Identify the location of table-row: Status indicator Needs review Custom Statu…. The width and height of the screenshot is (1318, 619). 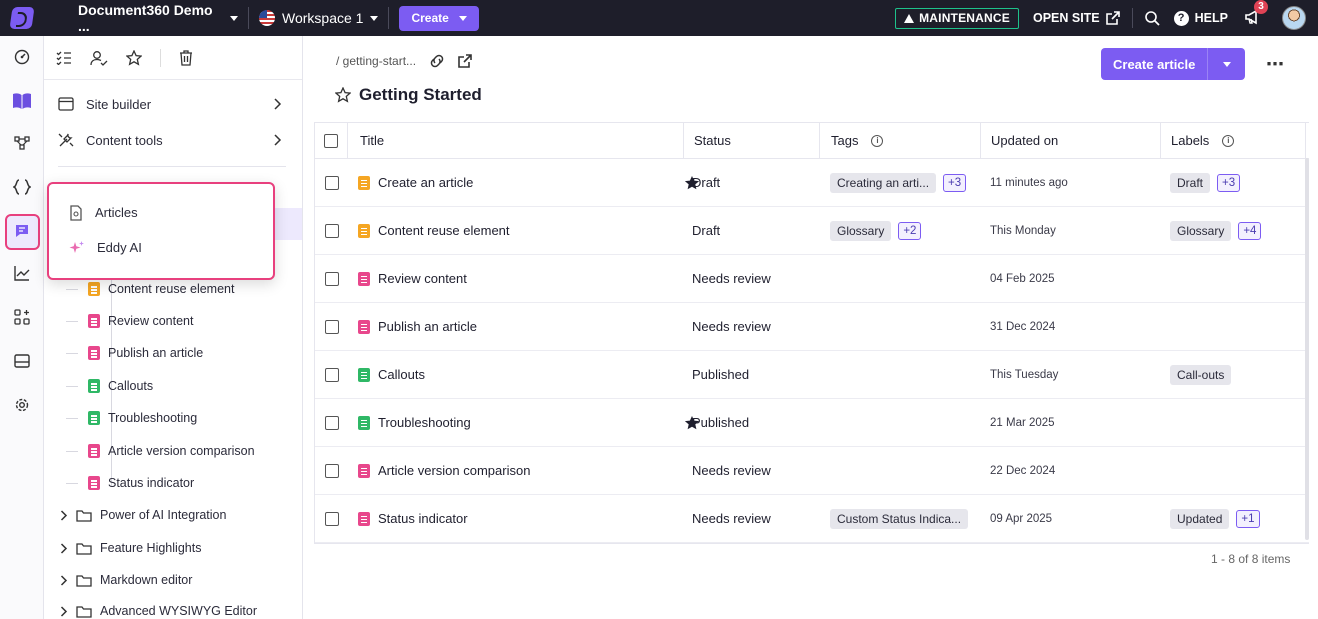
(812, 519).